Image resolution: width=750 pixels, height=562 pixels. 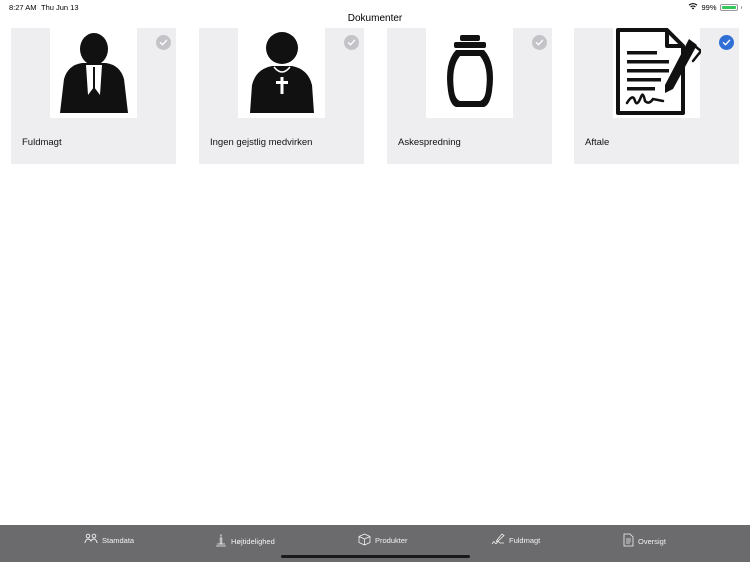 I want to click on tab-label: Højtidelighed, so click(x=253, y=541).